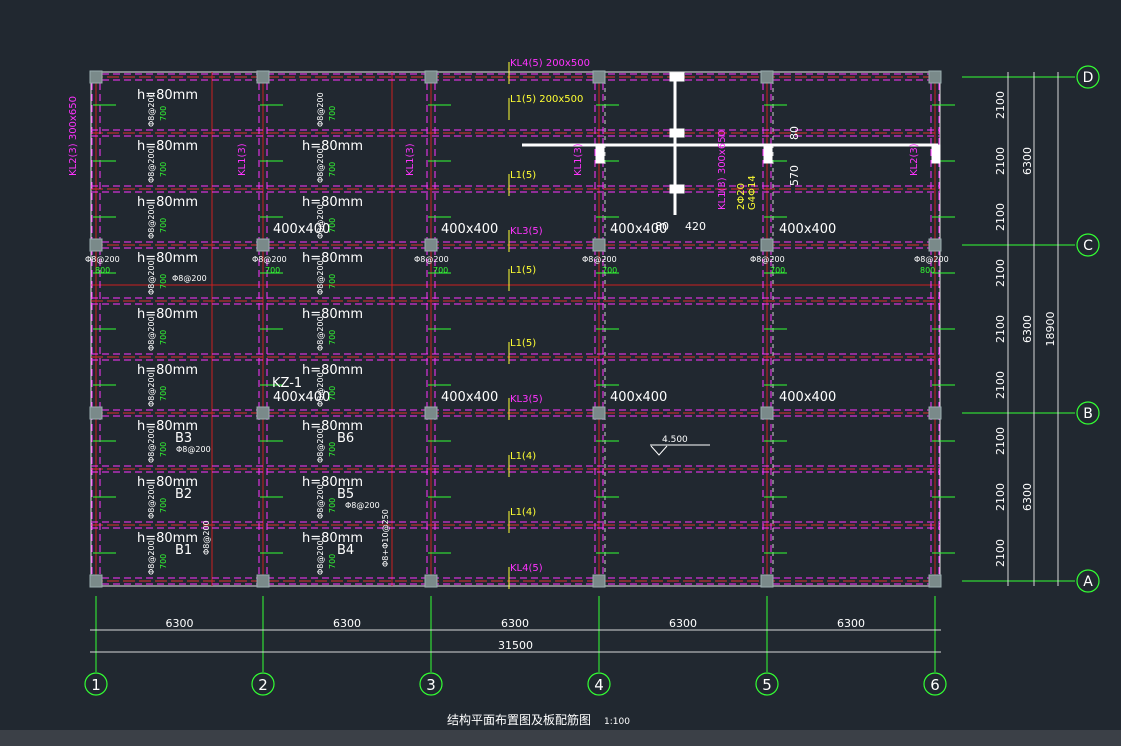  Describe the element at coordinates (722, 170) in the screenshot. I see `beam-label-kl1-section: KL1(3) 300x650` at that location.